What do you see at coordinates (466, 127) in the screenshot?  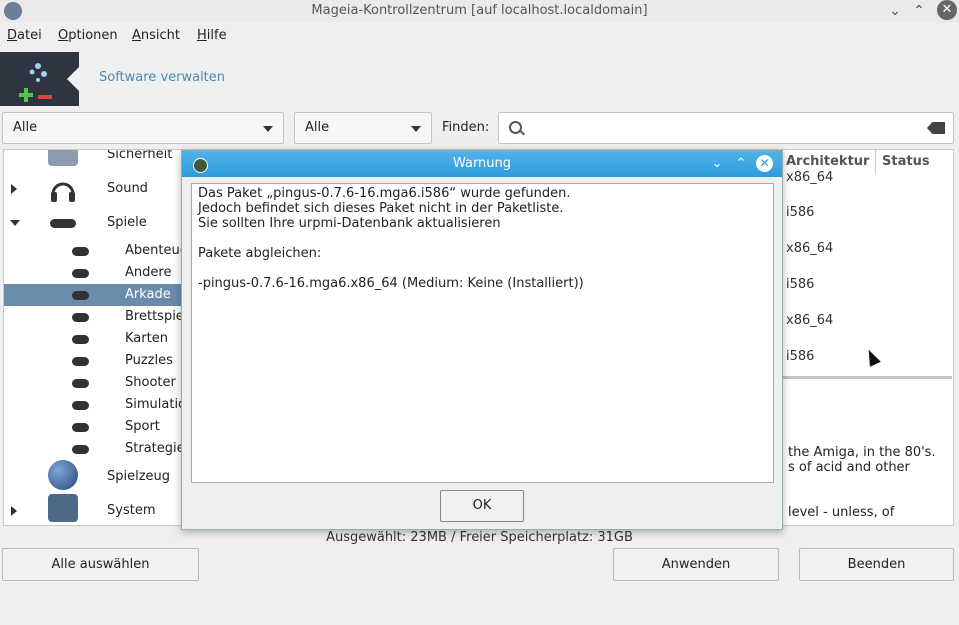 I see `find-label: Finden:` at bounding box center [466, 127].